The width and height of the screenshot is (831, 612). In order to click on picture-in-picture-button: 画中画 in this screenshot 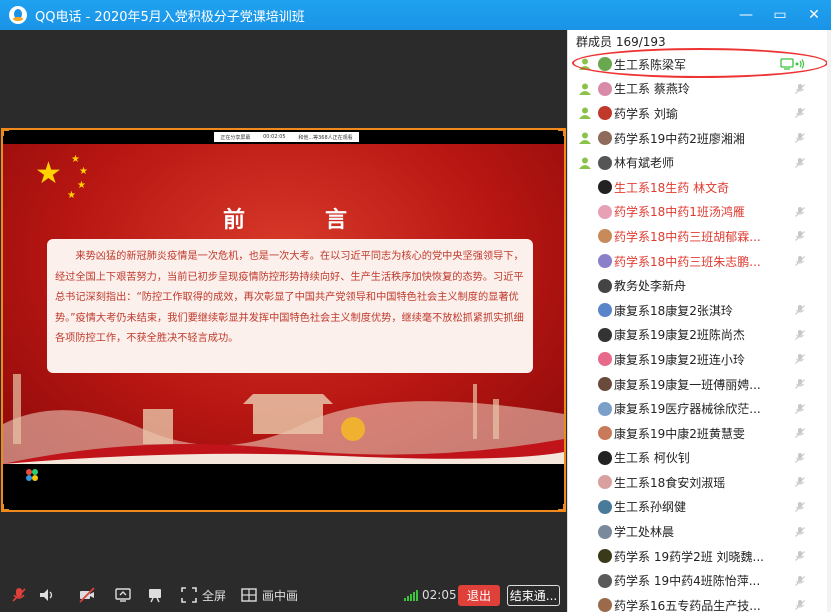, I will do `click(269, 595)`.